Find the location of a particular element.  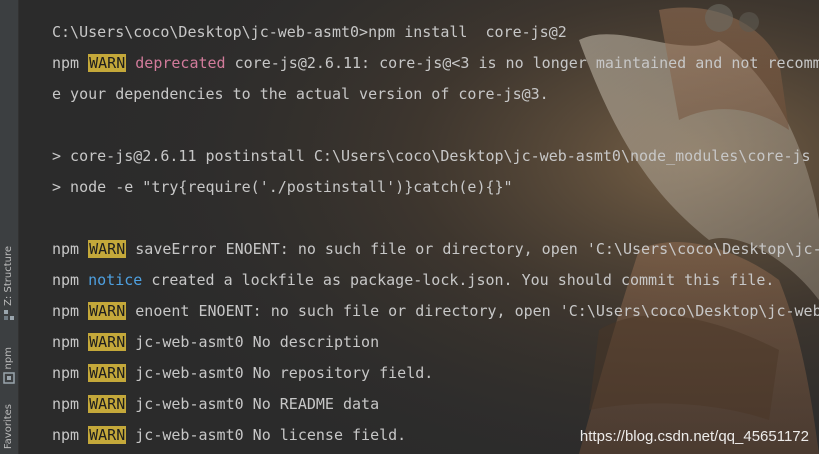

tool-window-strip: Z: Structure npm Favorites is located at coordinates (9, 227).